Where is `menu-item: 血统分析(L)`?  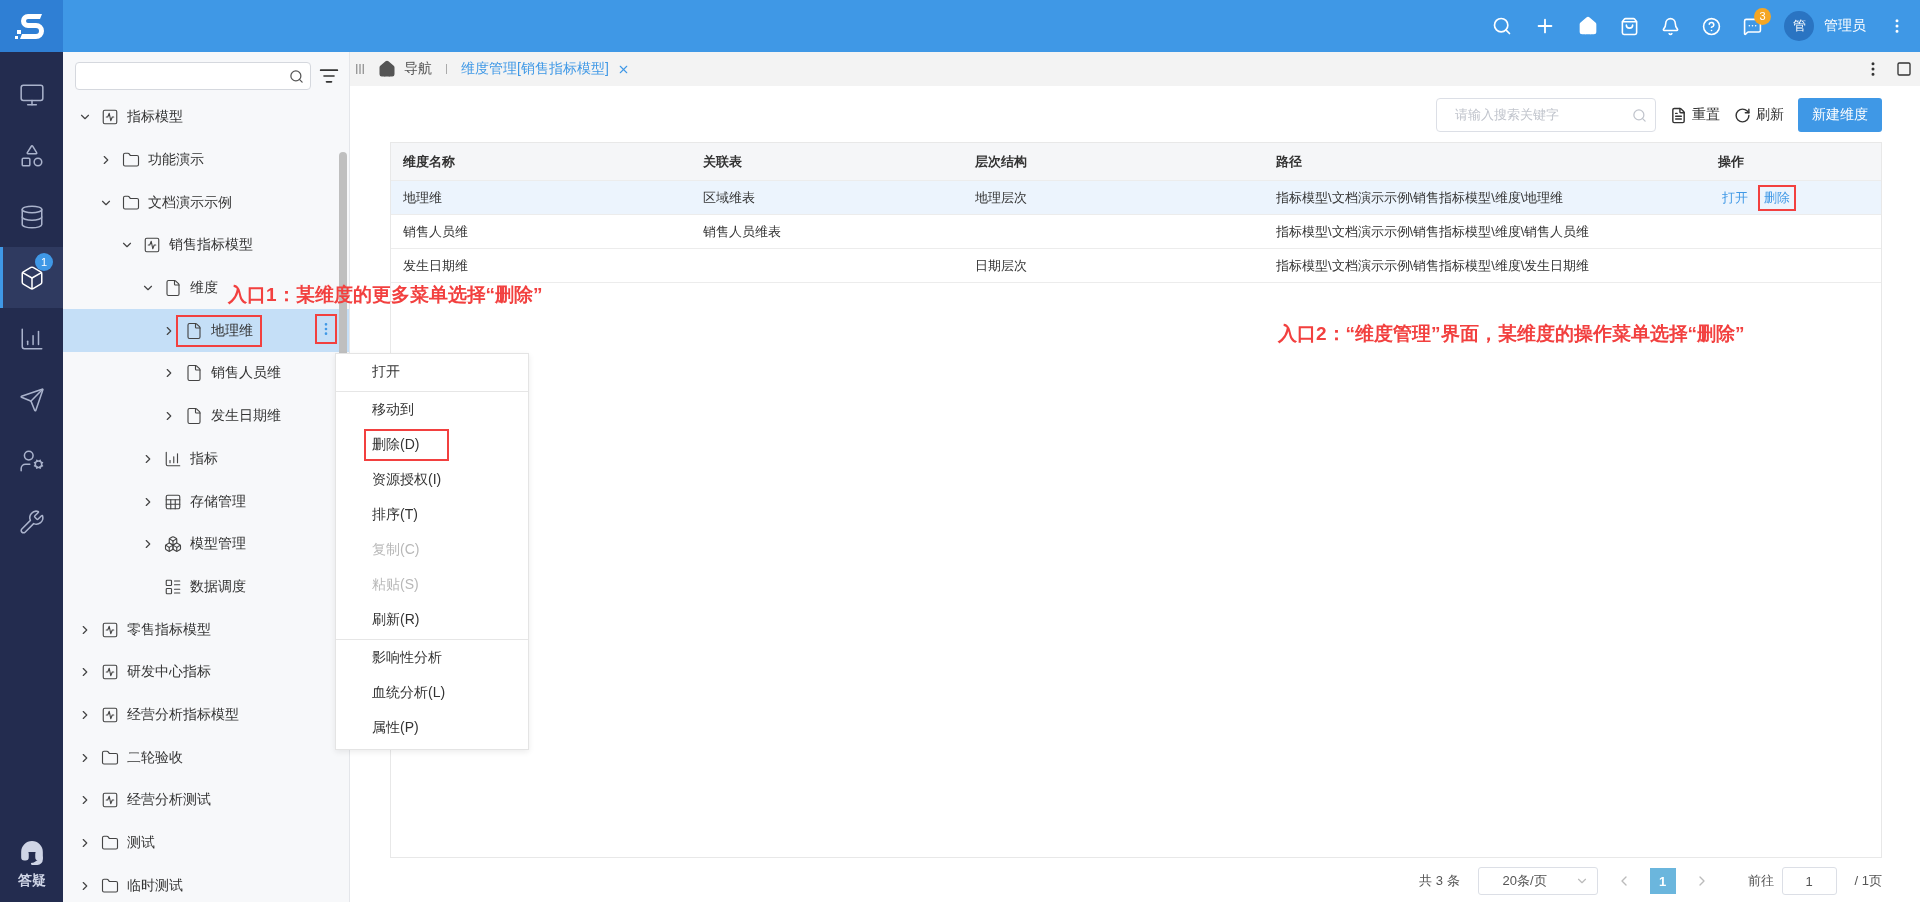
menu-item: 血统分析(L) is located at coordinates (432, 692).